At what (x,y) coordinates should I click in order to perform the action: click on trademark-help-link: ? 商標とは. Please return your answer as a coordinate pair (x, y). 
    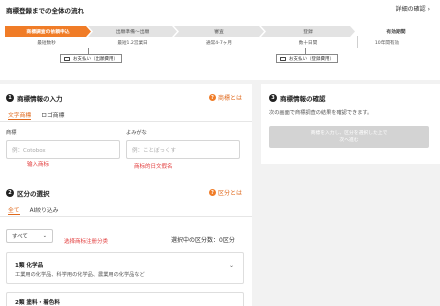
    Looking at the image, I should click on (225, 97).